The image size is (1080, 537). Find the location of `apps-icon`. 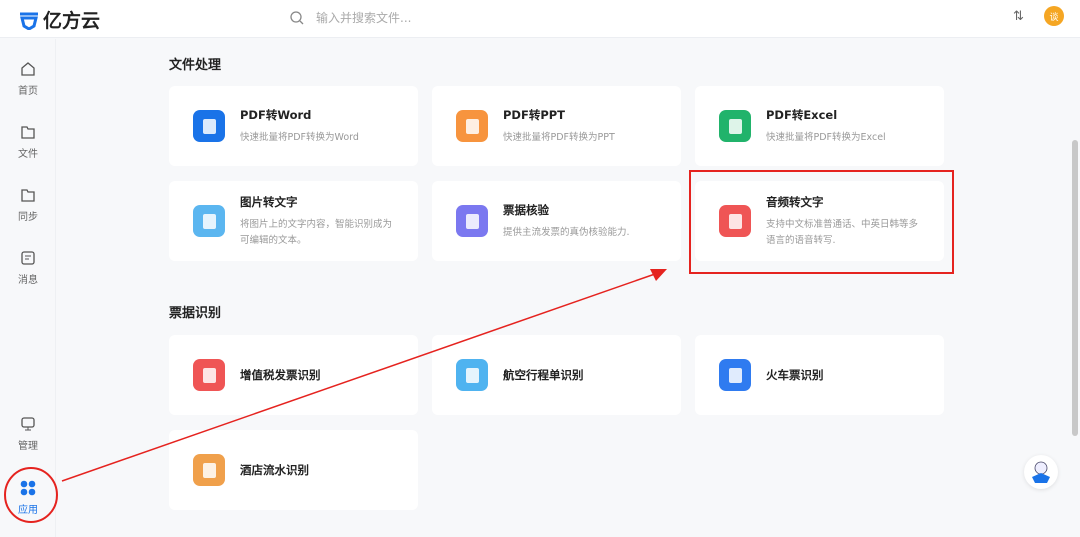

apps-icon is located at coordinates (28, 488).